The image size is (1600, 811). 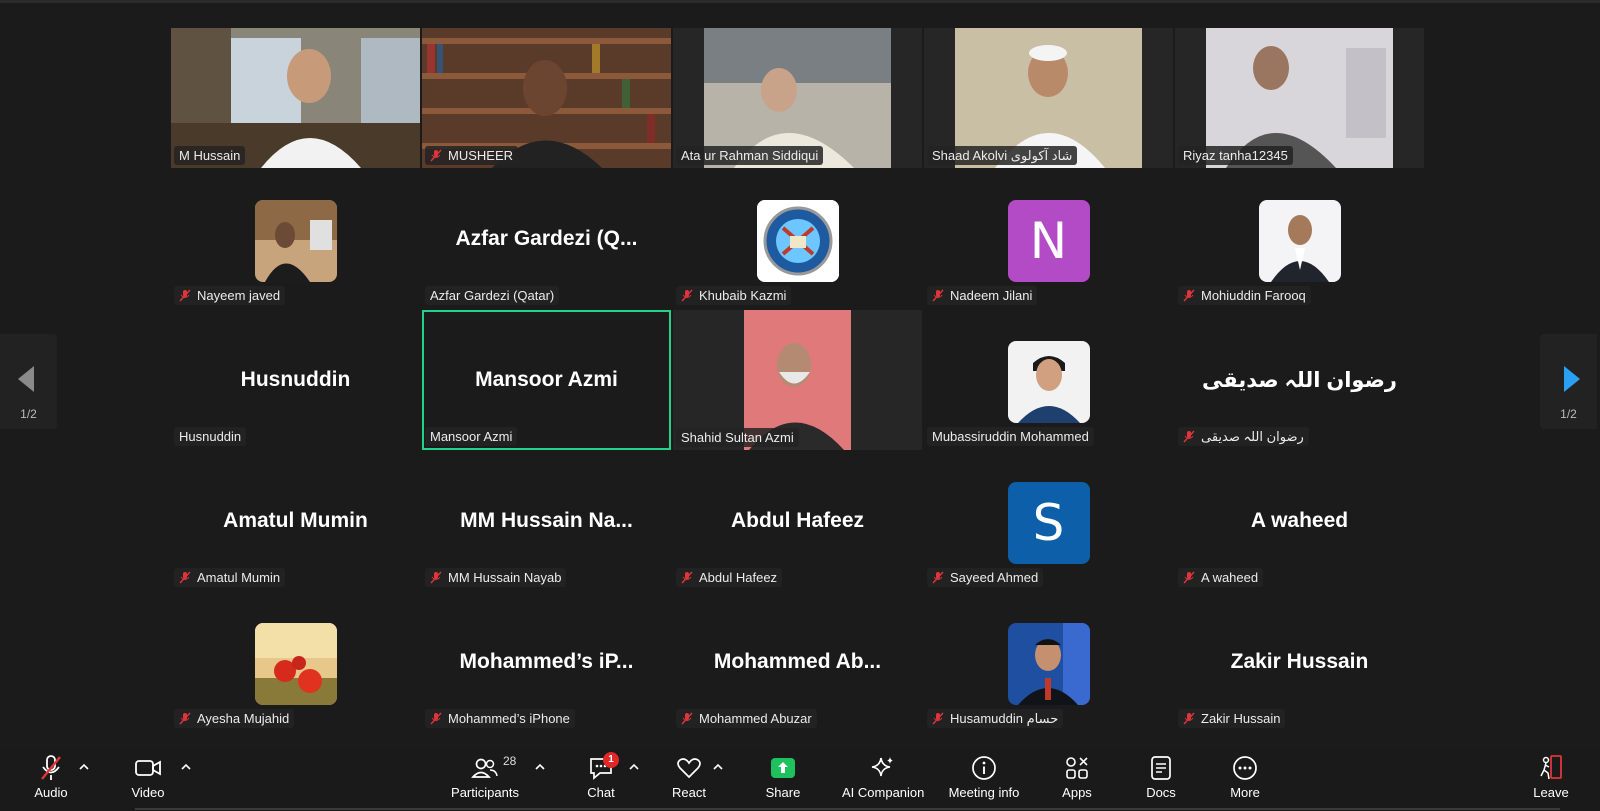 What do you see at coordinates (734, 295) in the screenshot?
I see `participant-name-label: Khubaib Kazmi` at bounding box center [734, 295].